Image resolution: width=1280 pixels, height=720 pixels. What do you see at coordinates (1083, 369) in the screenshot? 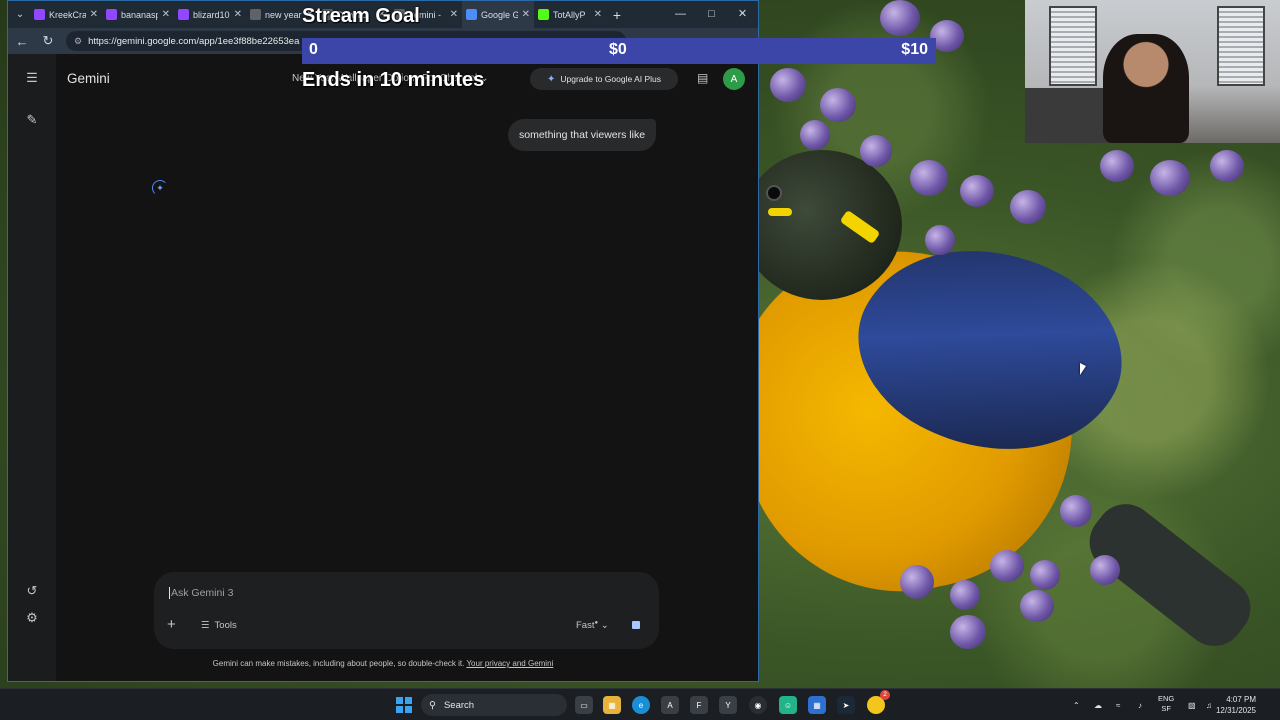
I see `mouse-cursor-icon` at bounding box center [1083, 369].